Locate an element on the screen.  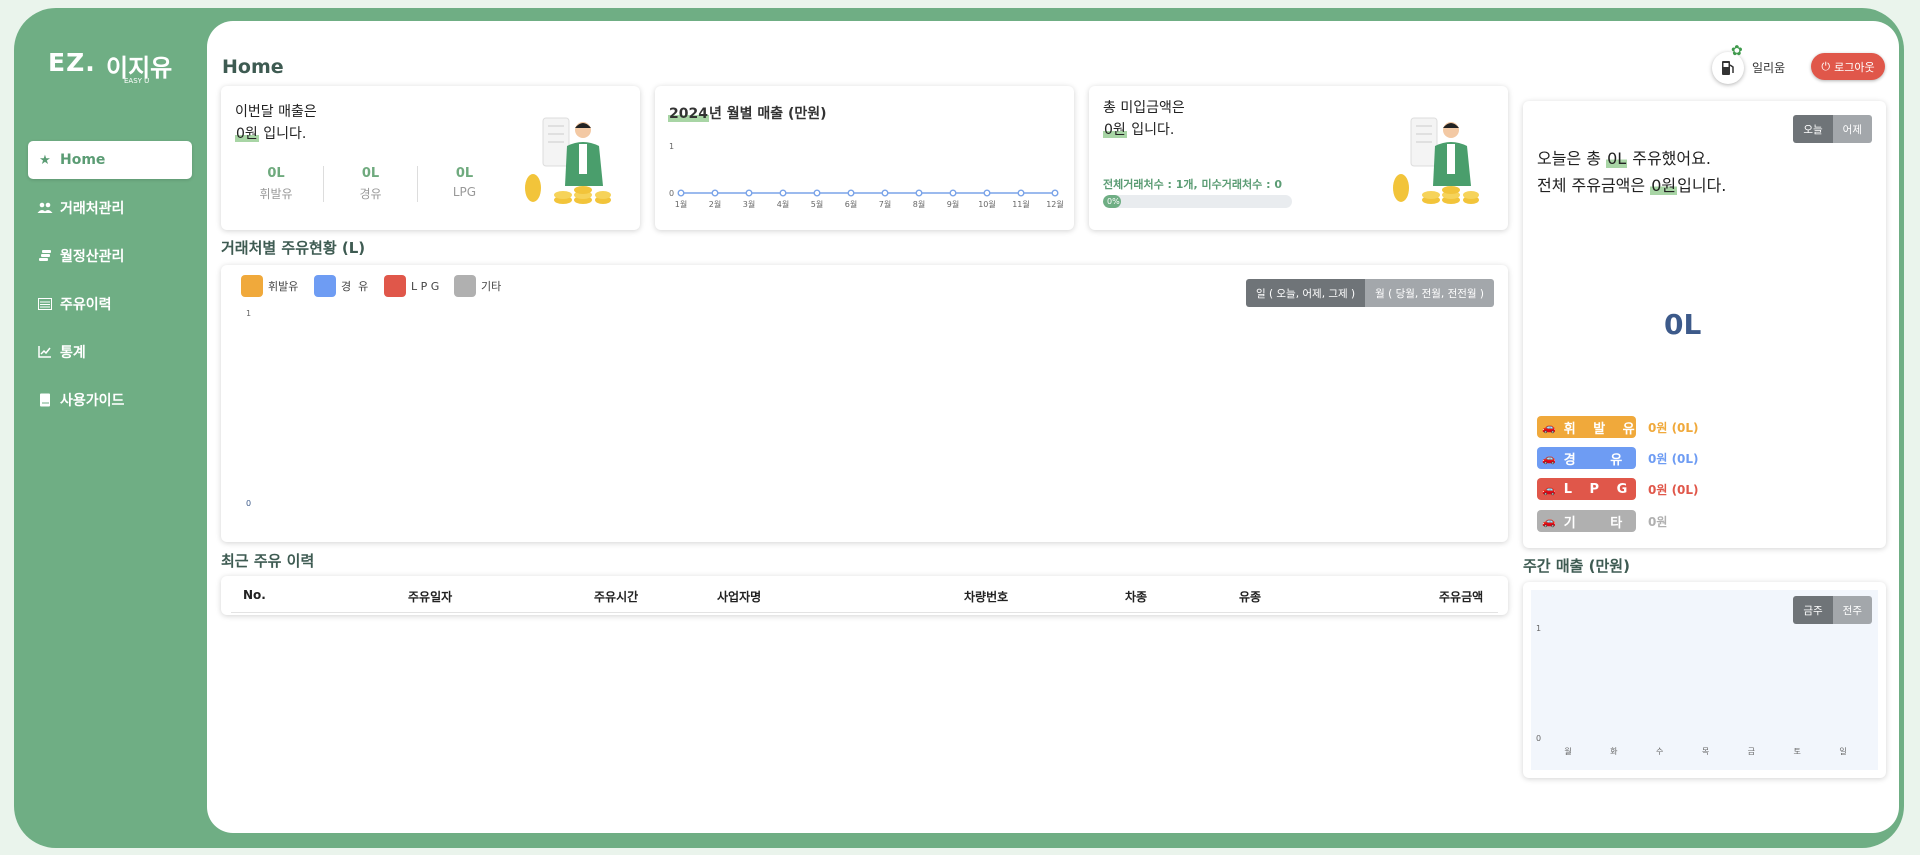
logo: EZ. 이지유 EASY U is located at coordinates (110, 68).